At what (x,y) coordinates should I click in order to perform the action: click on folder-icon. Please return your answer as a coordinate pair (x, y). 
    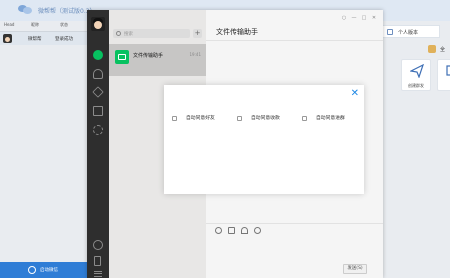
    Looking at the image, I should click on (98, 111).